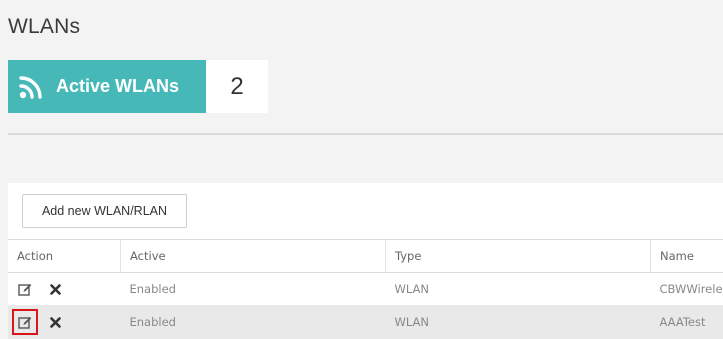 This screenshot has height=339, width=723. What do you see at coordinates (31, 87) in the screenshot?
I see `wifi-icon` at bounding box center [31, 87].